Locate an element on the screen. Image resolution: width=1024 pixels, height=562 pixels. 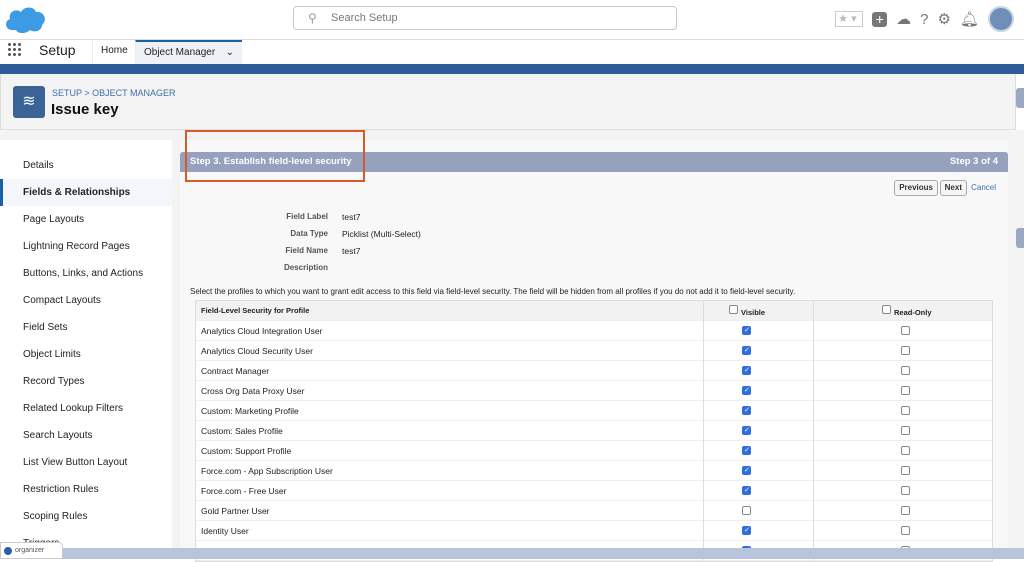
table-row: Force.com - Free User is located at coordinates (594, 491).